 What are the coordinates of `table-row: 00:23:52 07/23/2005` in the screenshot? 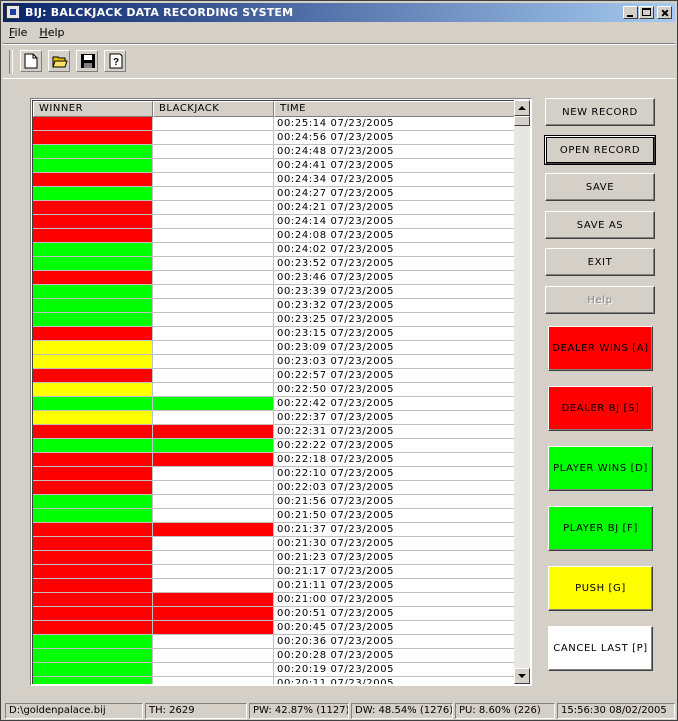 It's located at (274, 264).